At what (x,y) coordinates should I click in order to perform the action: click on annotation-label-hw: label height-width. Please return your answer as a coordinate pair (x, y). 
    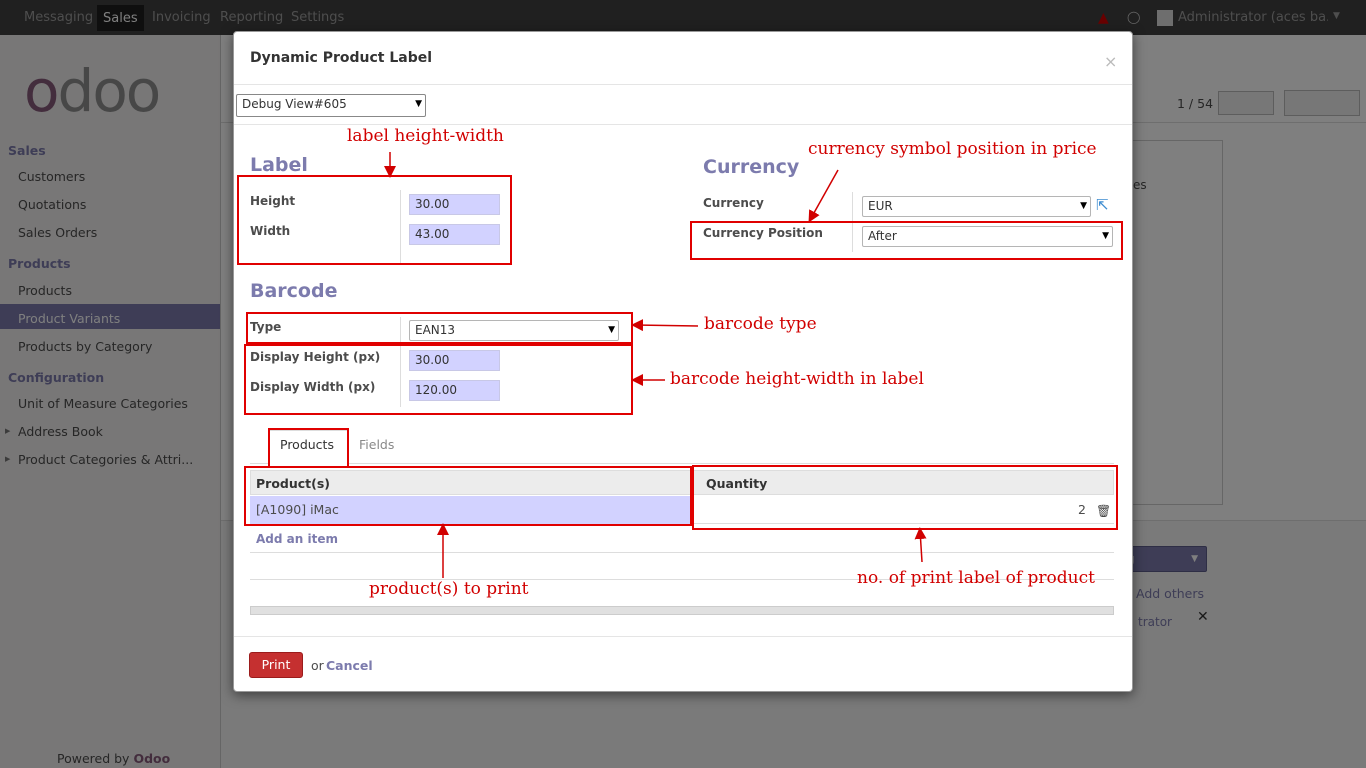
    Looking at the image, I should click on (425, 136).